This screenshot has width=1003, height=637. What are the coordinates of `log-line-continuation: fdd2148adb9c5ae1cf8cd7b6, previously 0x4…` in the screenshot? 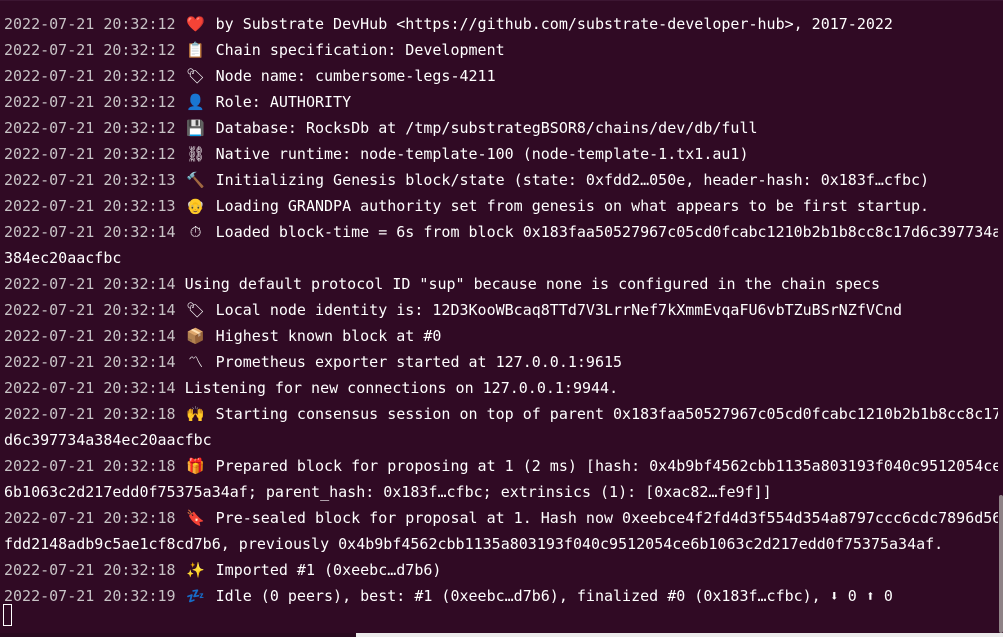 It's located at (501, 544).